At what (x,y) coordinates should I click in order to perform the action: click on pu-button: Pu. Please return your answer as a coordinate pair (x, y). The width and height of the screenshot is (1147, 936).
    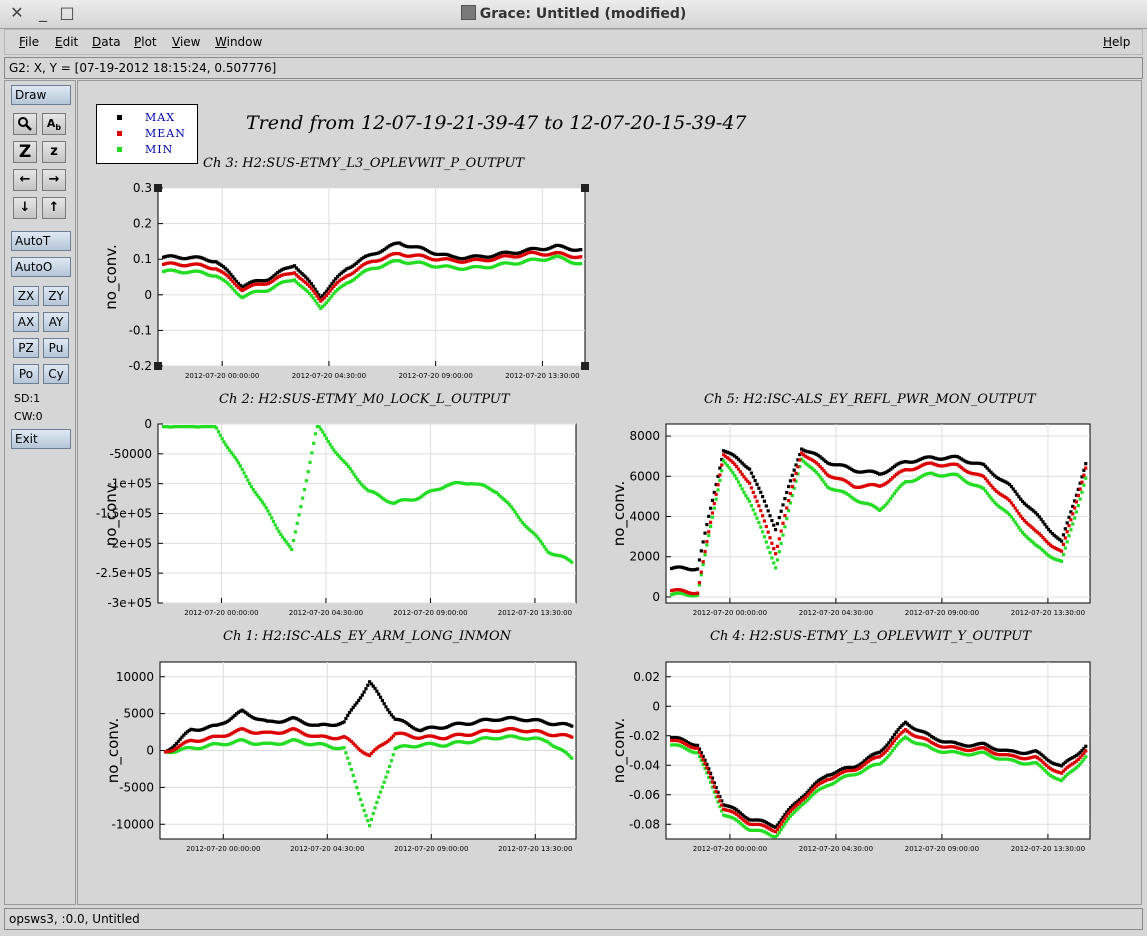
    Looking at the image, I should click on (56, 348).